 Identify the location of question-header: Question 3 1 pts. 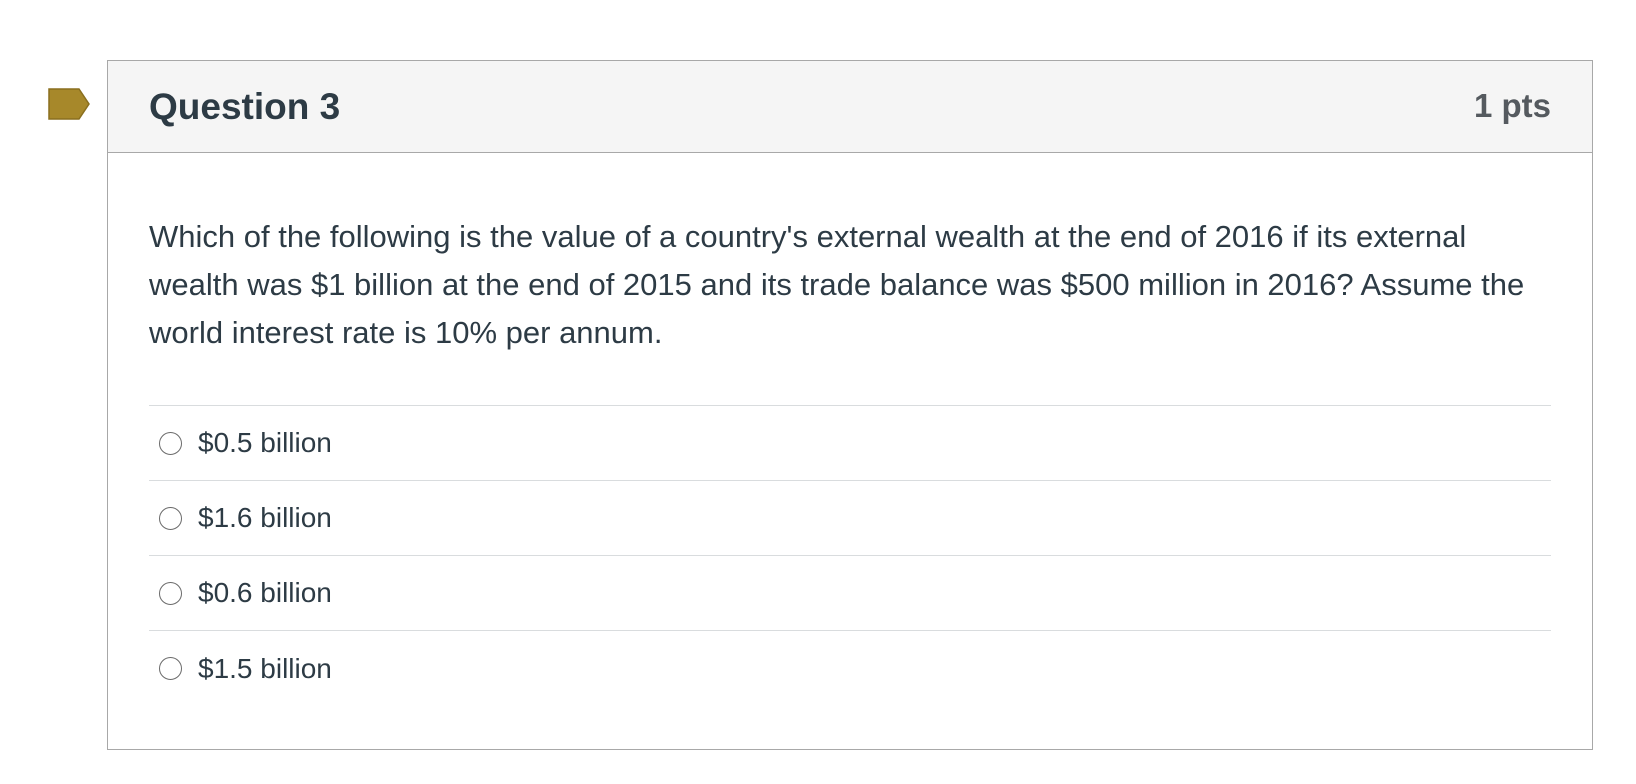
(850, 107).